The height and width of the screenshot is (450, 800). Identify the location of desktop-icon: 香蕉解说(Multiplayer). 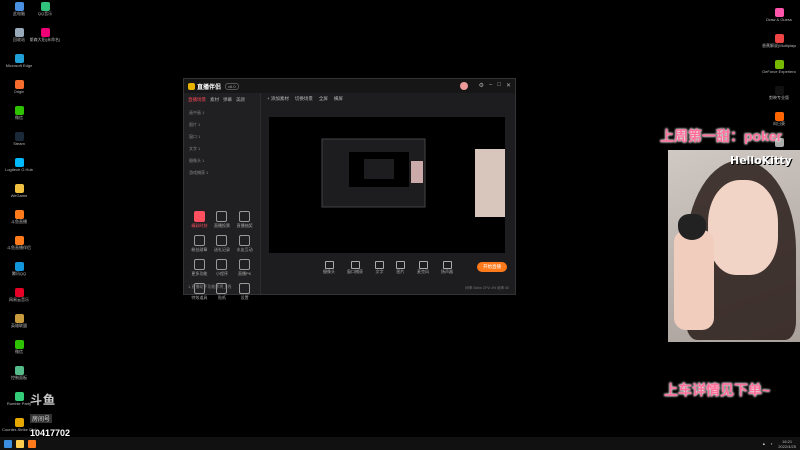
(779, 46).